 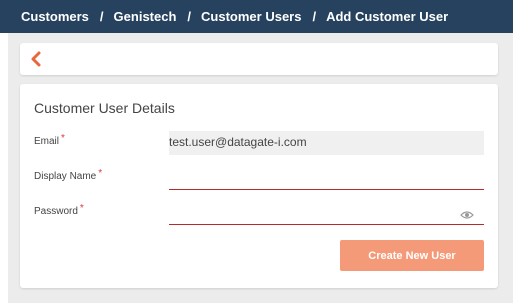 I want to click on display-name-label-text: Display Name, so click(x=65, y=176).